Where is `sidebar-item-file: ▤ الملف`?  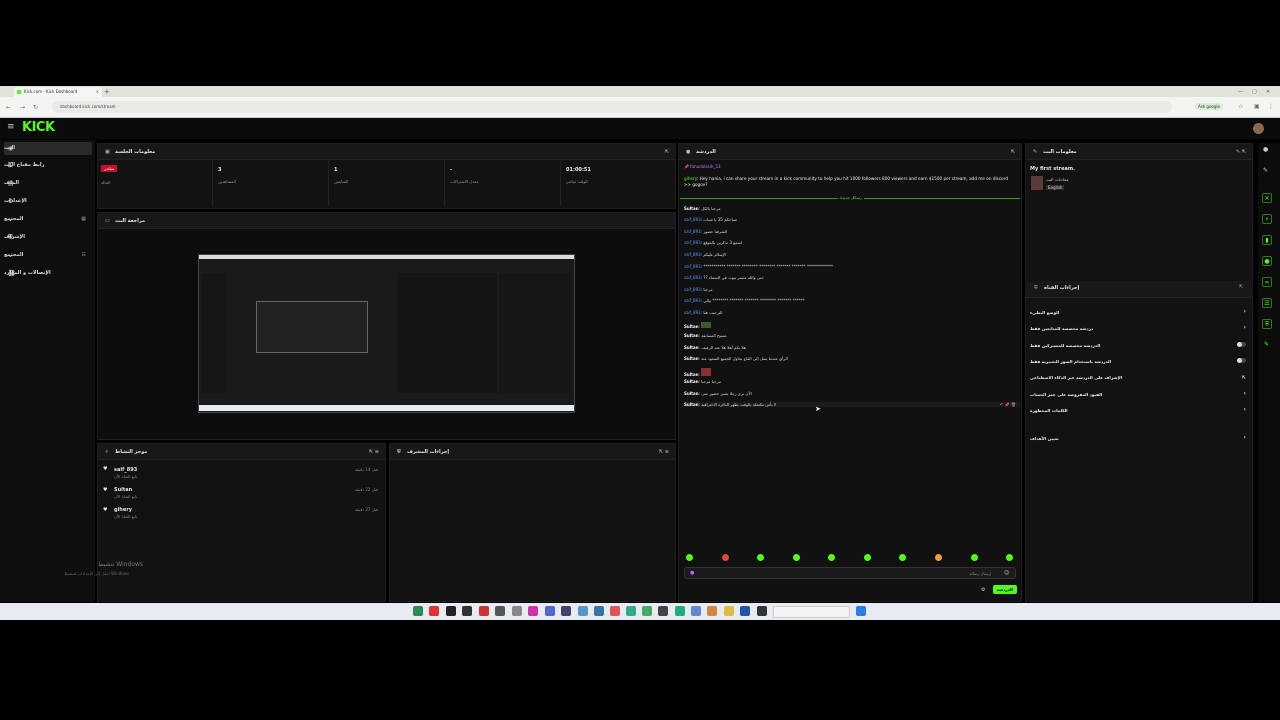 sidebar-item-file: ▤ الملف is located at coordinates (48, 183).